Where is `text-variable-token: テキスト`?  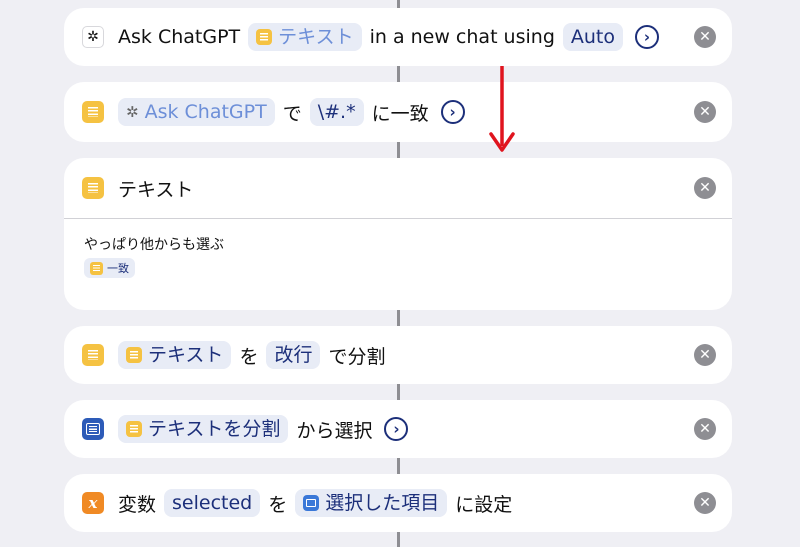 text-variable-token: テキスト is located at coordinates (175, 355).